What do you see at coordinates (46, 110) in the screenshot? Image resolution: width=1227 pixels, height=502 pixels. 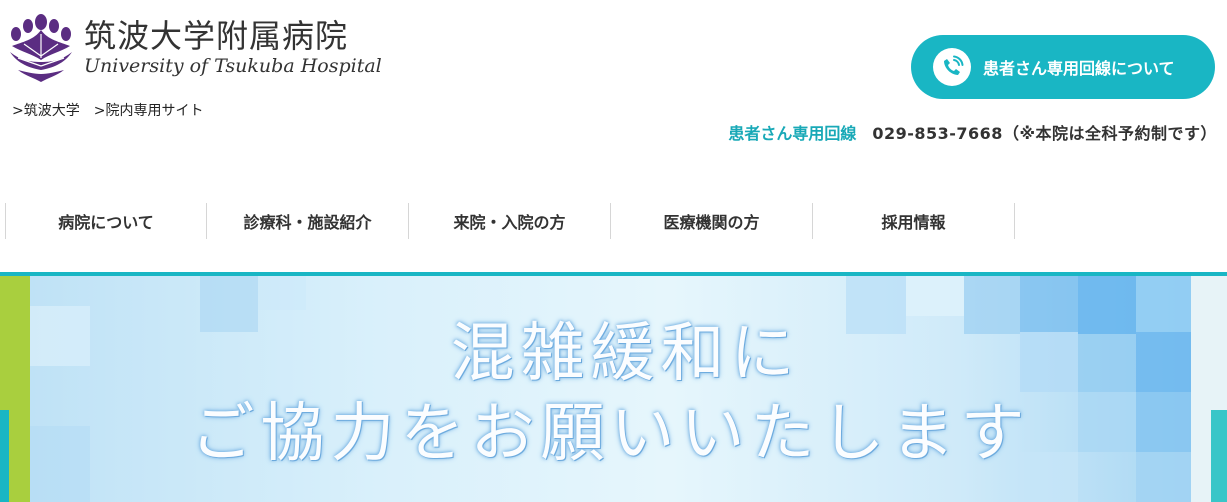 I see `link-tsukuba-university: >筑波大学` at bounding box center [46, 110].